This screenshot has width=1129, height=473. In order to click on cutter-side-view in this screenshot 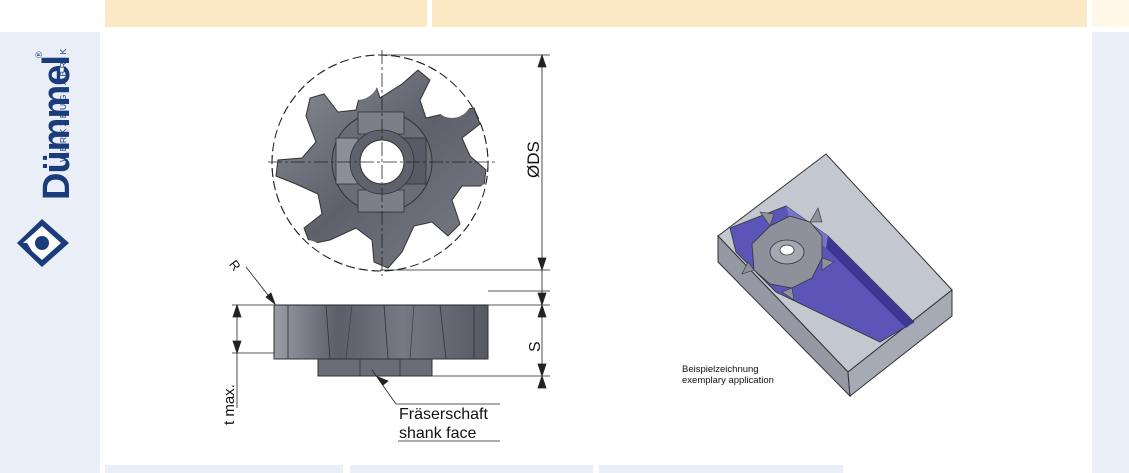, I will do `click(391, 333)`.